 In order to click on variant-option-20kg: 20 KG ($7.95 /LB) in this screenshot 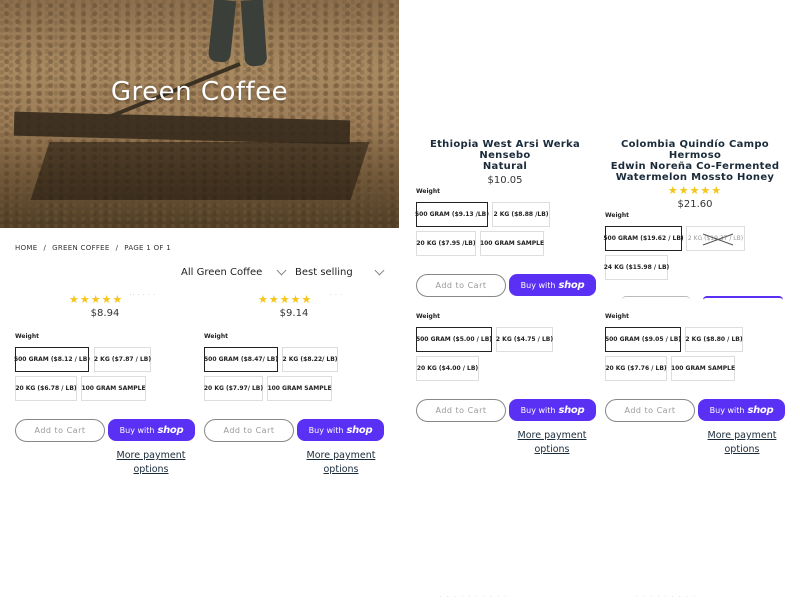, I will do `click(446, 243)`.